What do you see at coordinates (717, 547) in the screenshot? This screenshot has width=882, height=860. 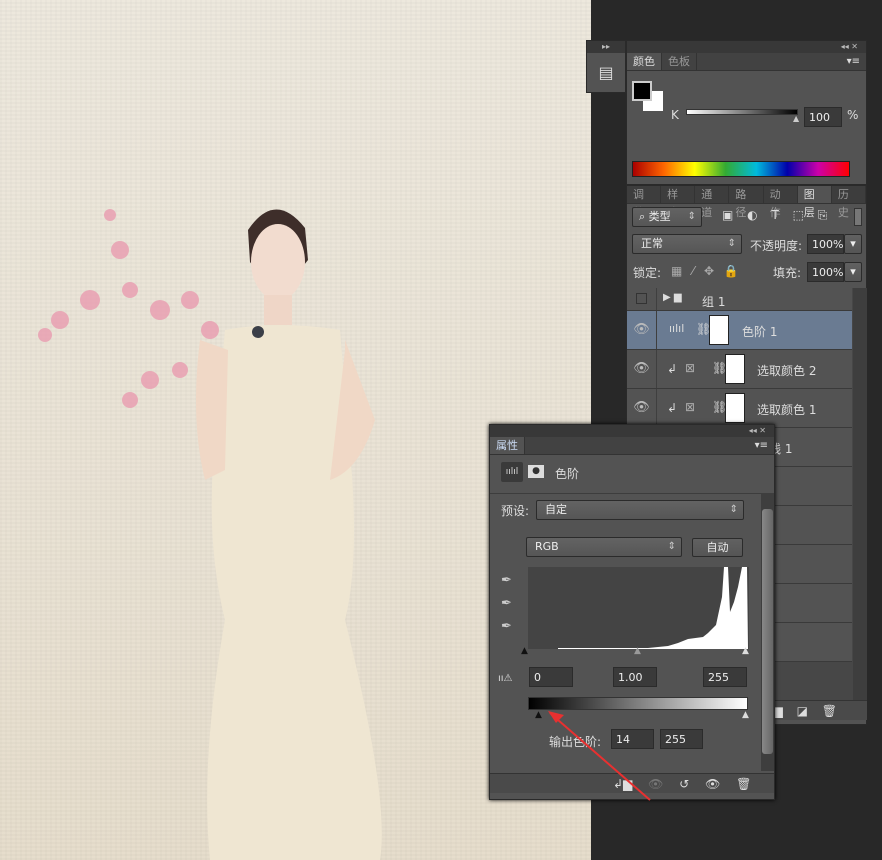 I see `auto-button: 自动` at bounding box center [717, 547].